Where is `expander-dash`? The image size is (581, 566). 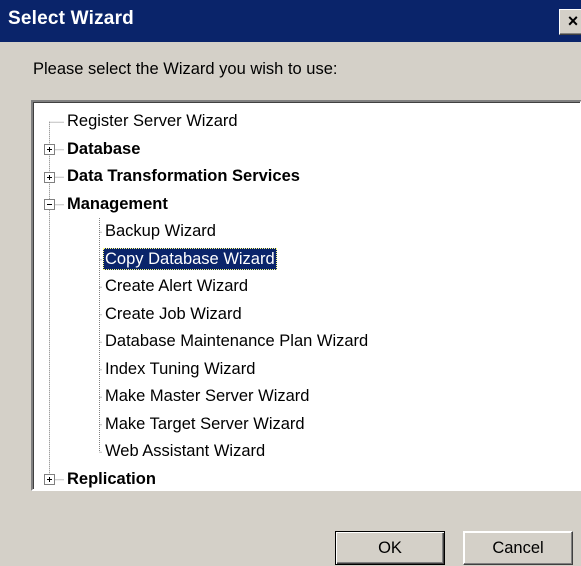 expander-dash is located at coordinates (49, 205).